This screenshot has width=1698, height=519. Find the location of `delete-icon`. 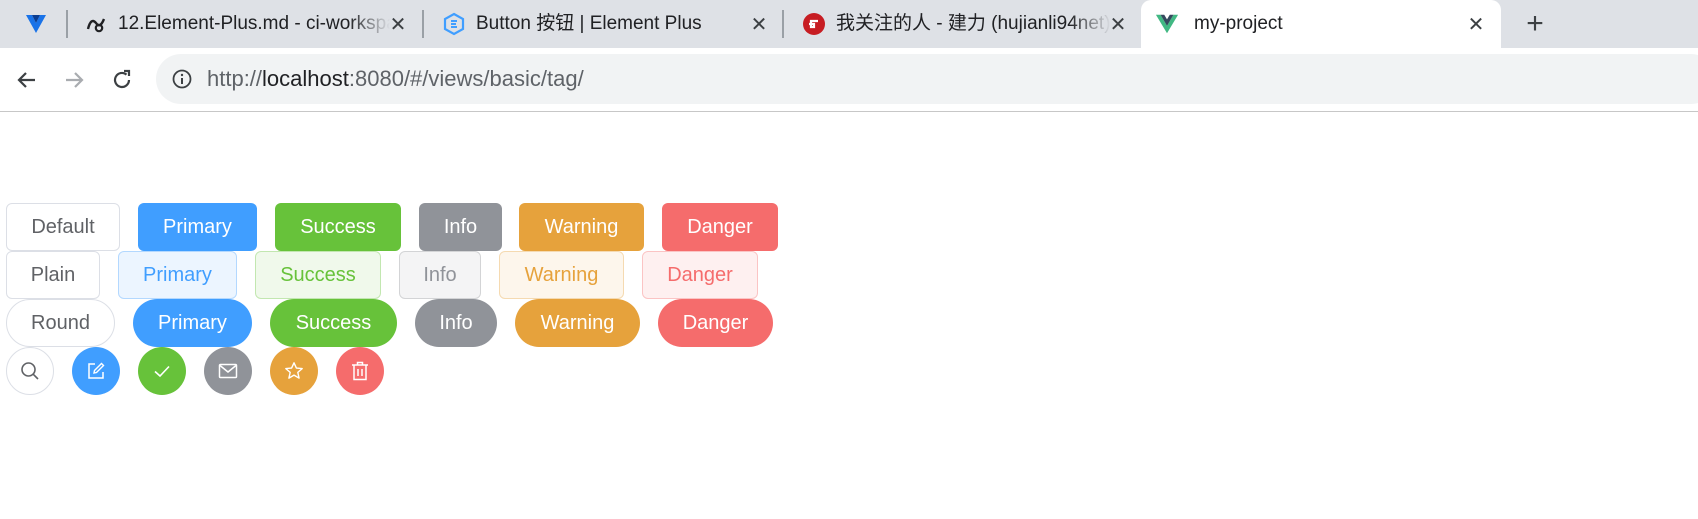

delete-icon is located at coordinates (360, 371).